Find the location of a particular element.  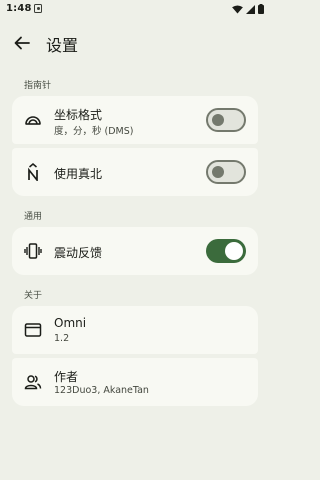

about-authors-item: 作者 123Duo3, AkaneTan is located at coordinates (135, 382).